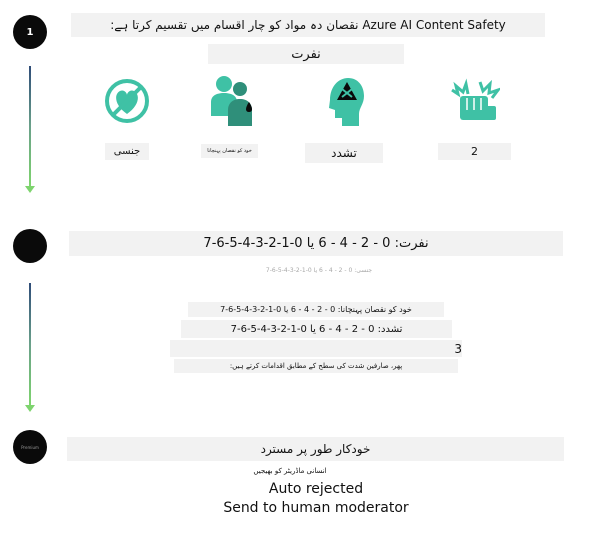  Describe the element at coordinates (30, 344) in the screenshot. I see `connector-2-line` at that location.